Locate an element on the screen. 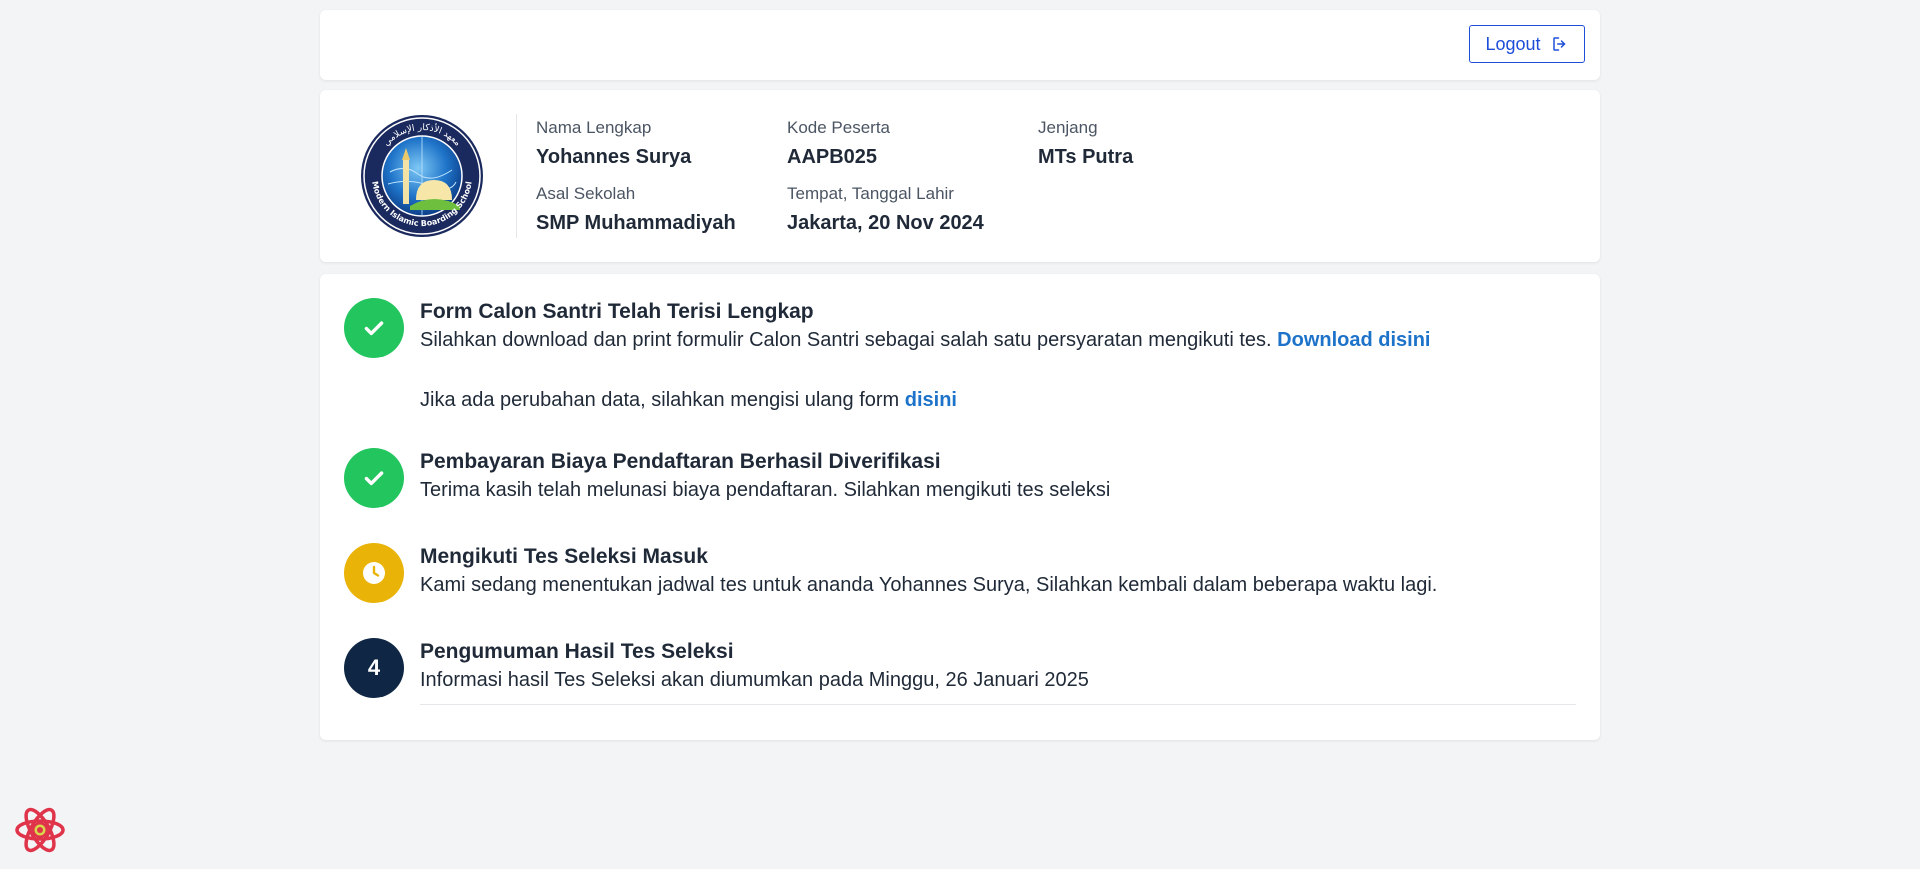  field-value: AAPB025 is located at coordinates (832, 157).